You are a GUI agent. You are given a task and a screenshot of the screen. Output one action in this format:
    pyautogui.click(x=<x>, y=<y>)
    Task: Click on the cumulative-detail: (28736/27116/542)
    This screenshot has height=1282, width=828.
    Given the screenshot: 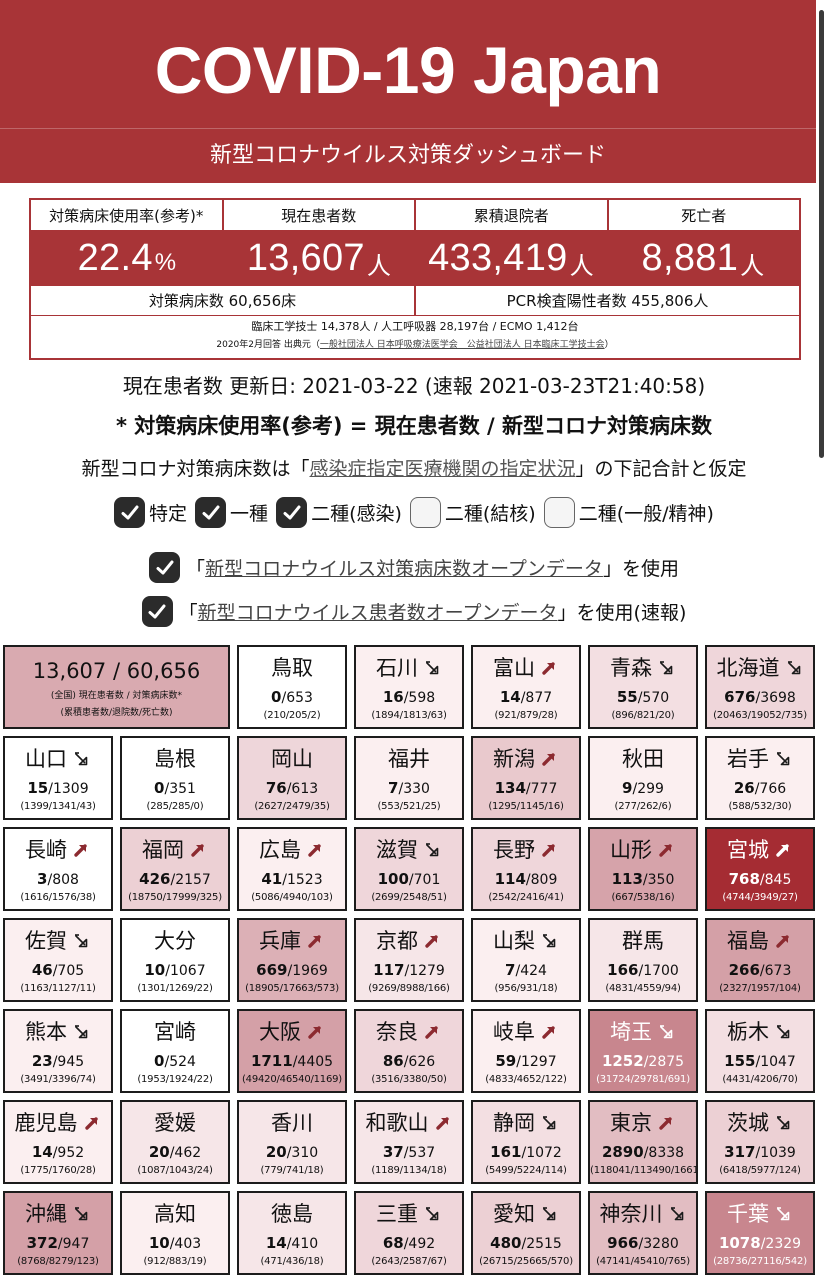 What is the action you would take?
    pyautogui.click(x=760, y=1261)
    